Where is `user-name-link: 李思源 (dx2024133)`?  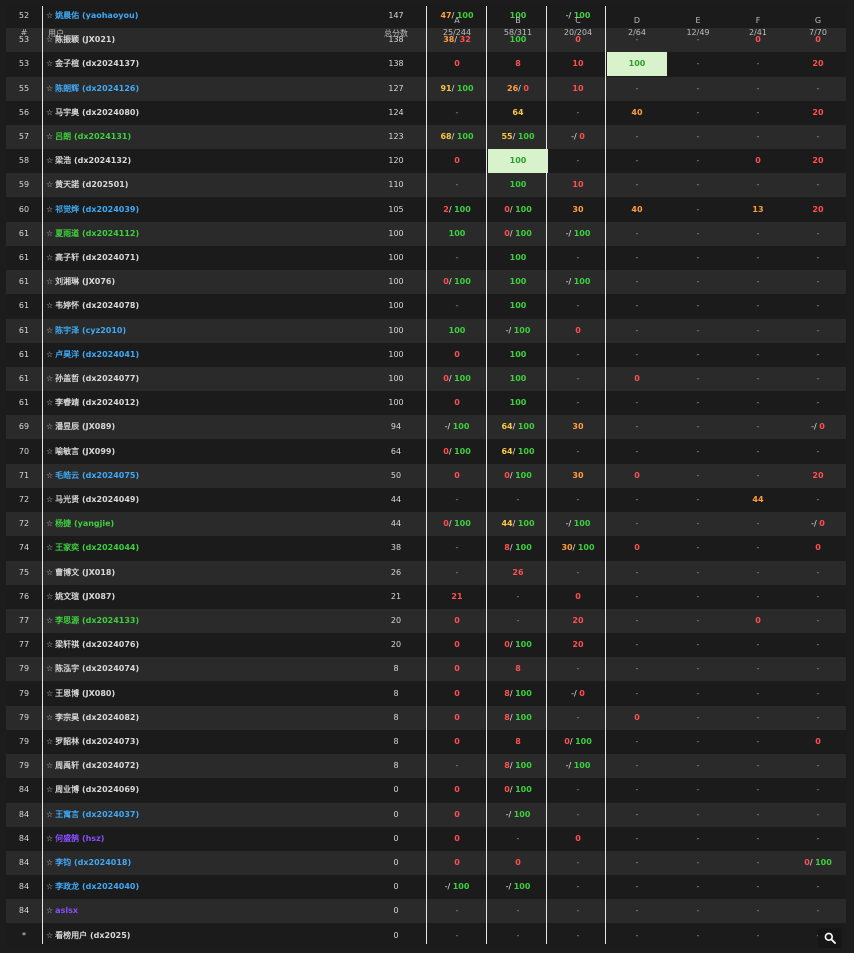
user-name-link: 李思源 (dx2024133) is located at coordinates (97, 620).